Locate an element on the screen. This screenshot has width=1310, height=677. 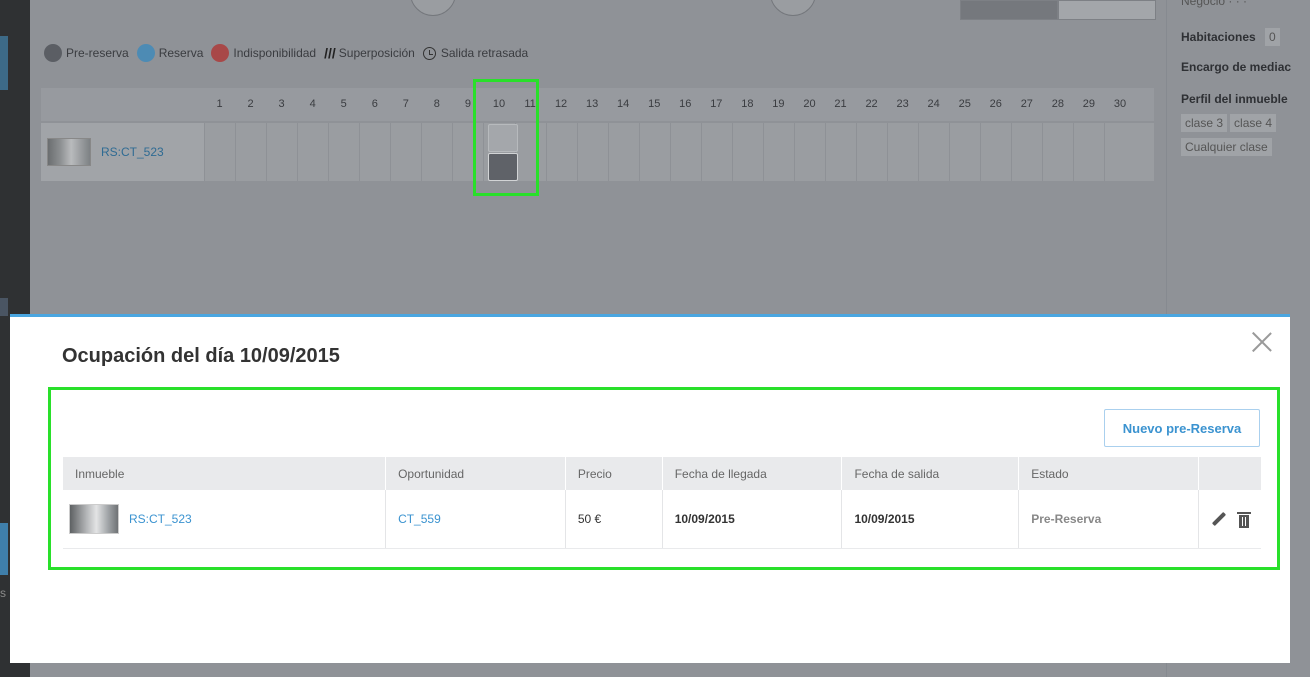
calendar-cell-day-10-pre-reserva is located at coordinates (503, 167).